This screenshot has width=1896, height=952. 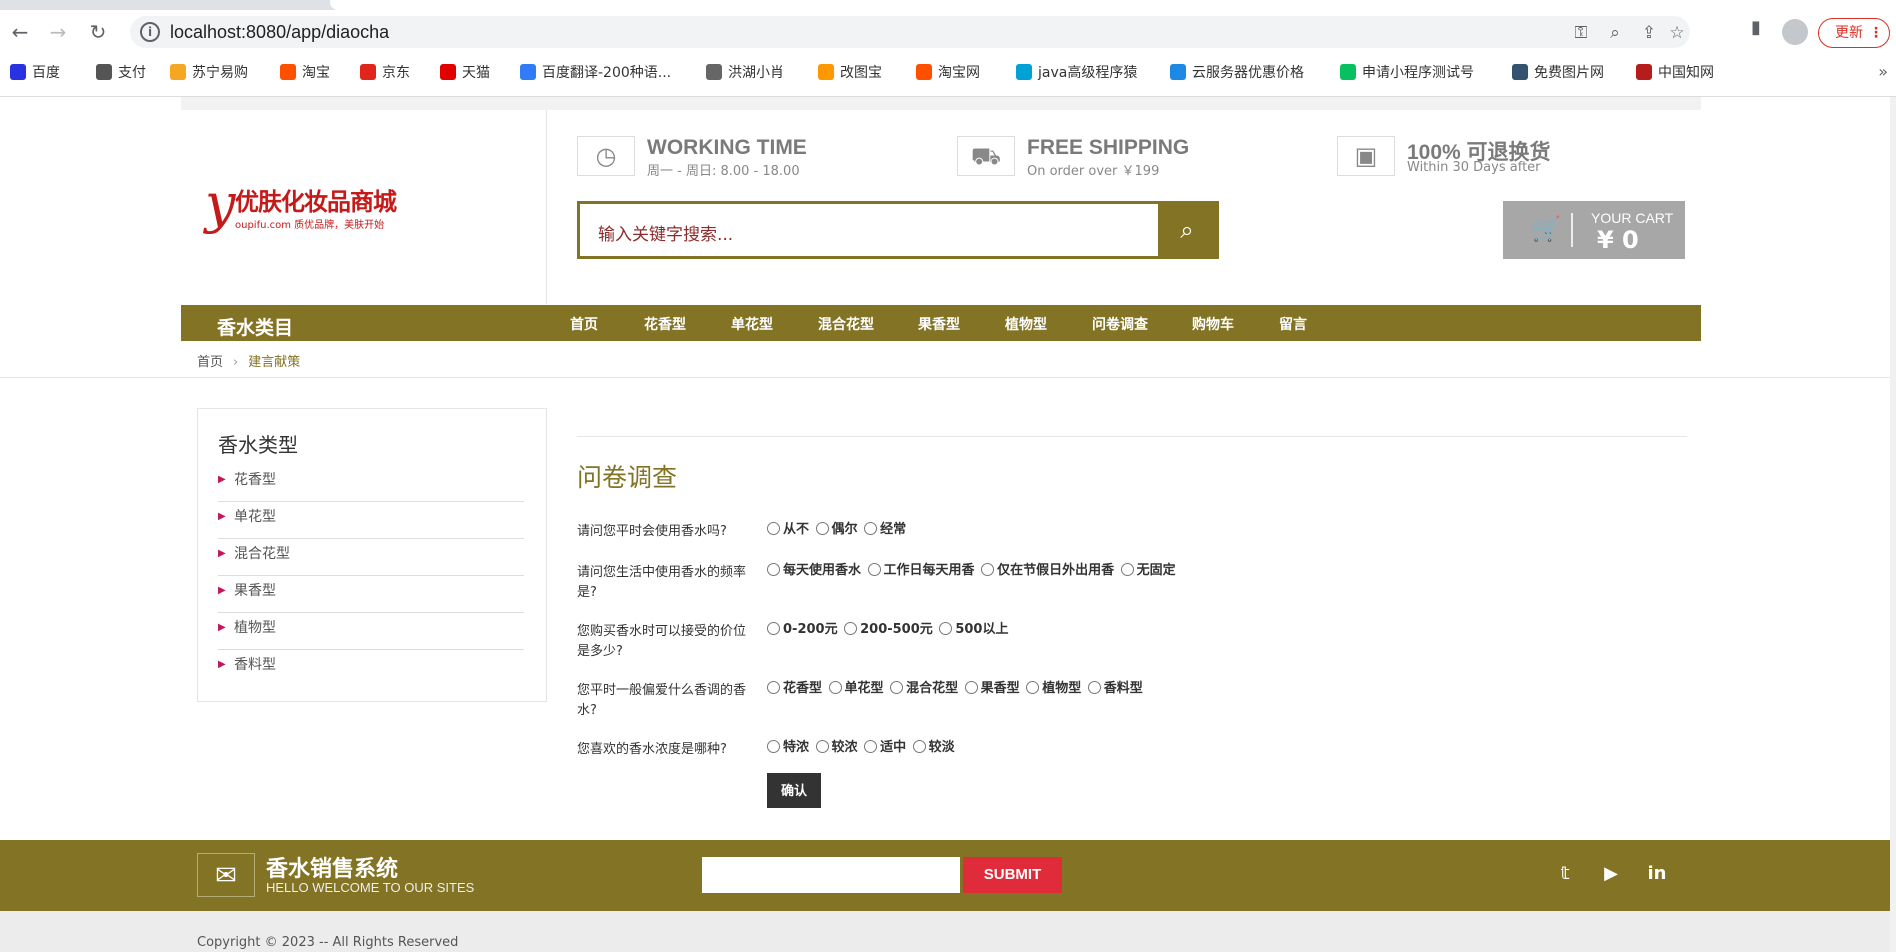 I want to click on bookmark-item: 淘宝网, so click(x=948, y=73).